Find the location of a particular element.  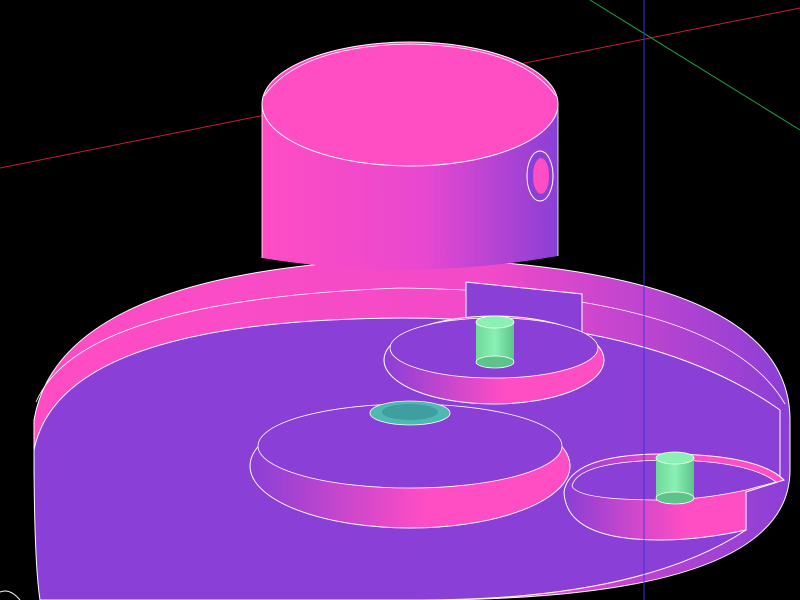

hub-cylinder-top is located at coordinates (410, 104).